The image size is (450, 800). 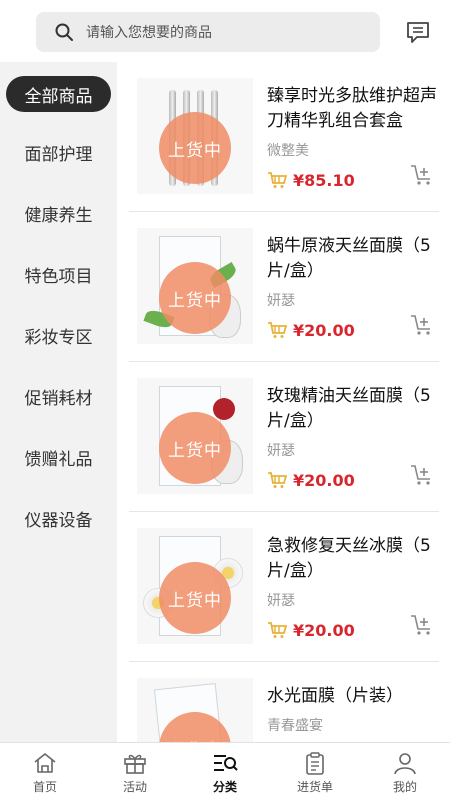 What do you see at coordinates (226, 763) in the screenshot?
I see `category-search-icon` at bounding box center [226, 763].